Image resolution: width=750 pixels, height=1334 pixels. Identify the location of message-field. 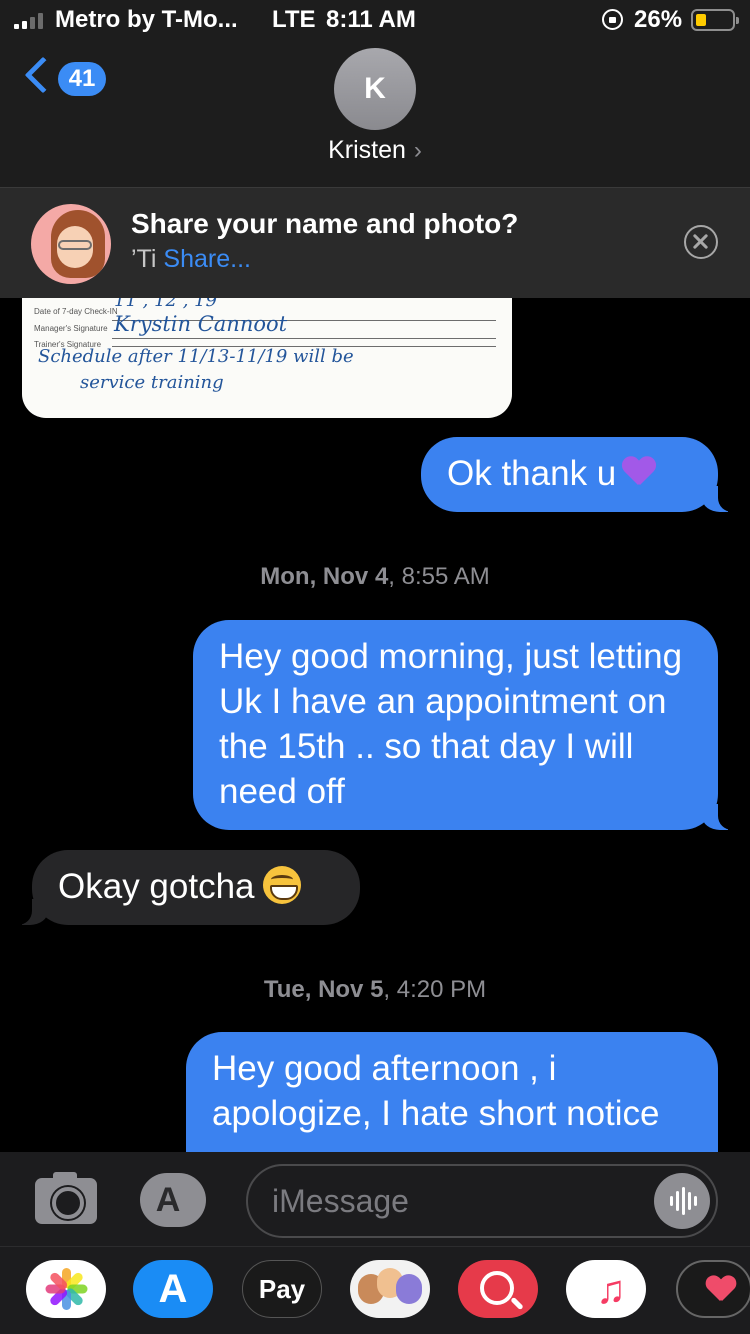
(482, 1201).